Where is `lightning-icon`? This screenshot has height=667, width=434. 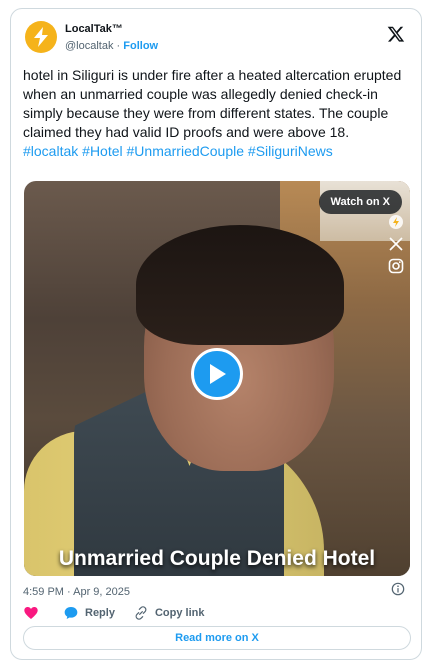 lightning-icon is located at coordinates (41, 37).